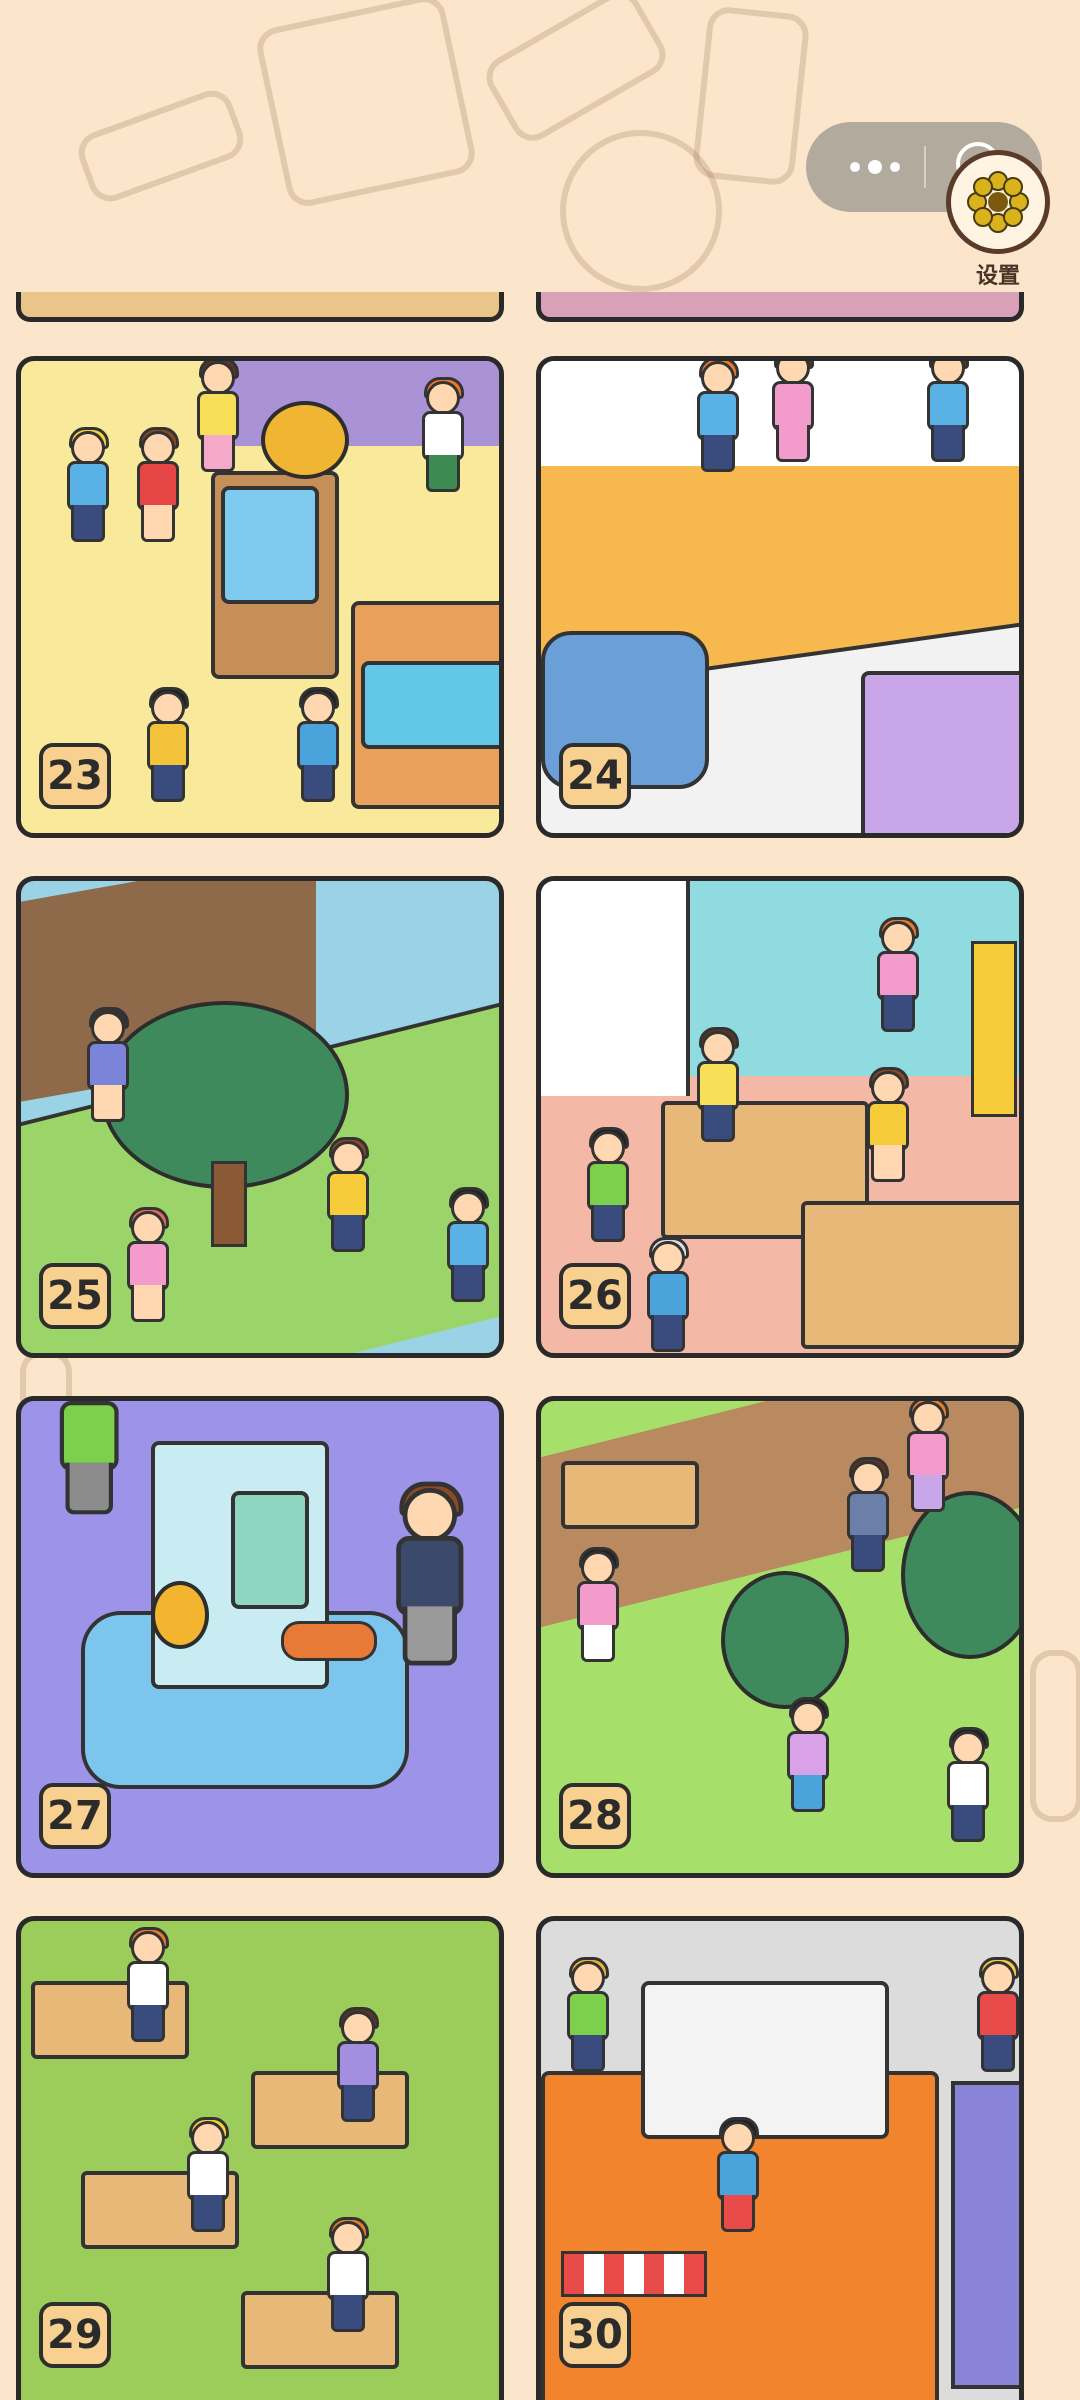 The height and width of the screenshot is (2400, 1080). I want to click on level-number-badge: 26, so click(595, 1296).